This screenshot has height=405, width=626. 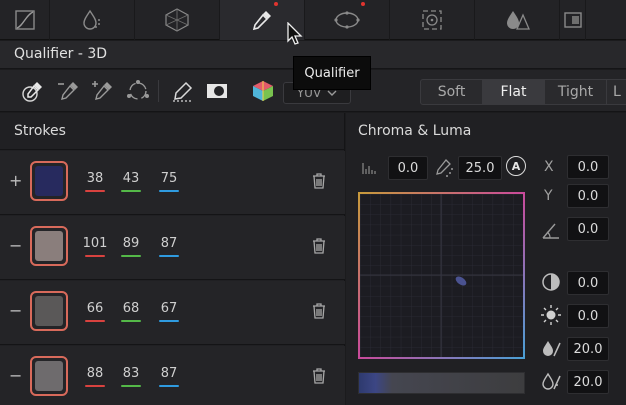 I want to click on stroke-value-green: 43, so click(x=131, y=178).